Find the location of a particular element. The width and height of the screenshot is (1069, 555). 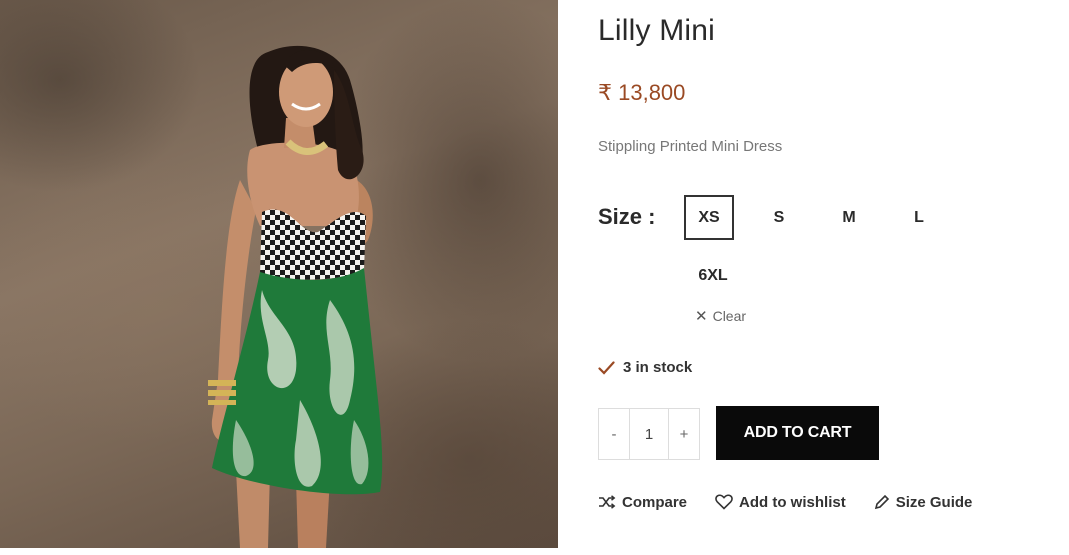

quantity-input: 1 is located at coordinates (649, 434).